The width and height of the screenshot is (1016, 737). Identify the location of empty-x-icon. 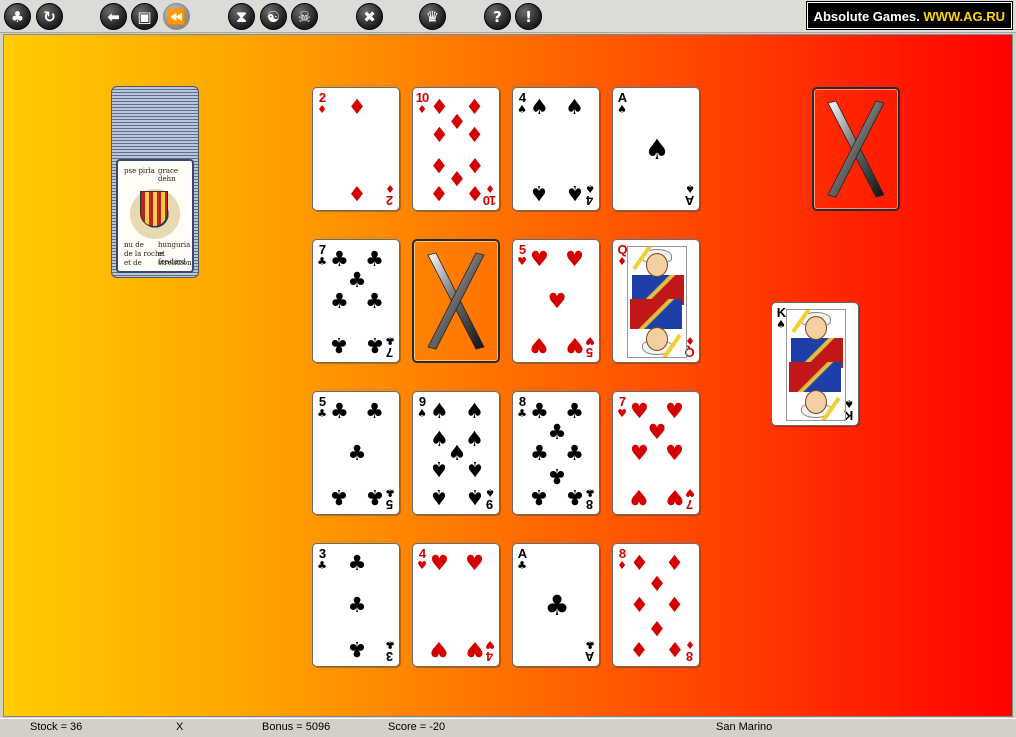
(456, 301).